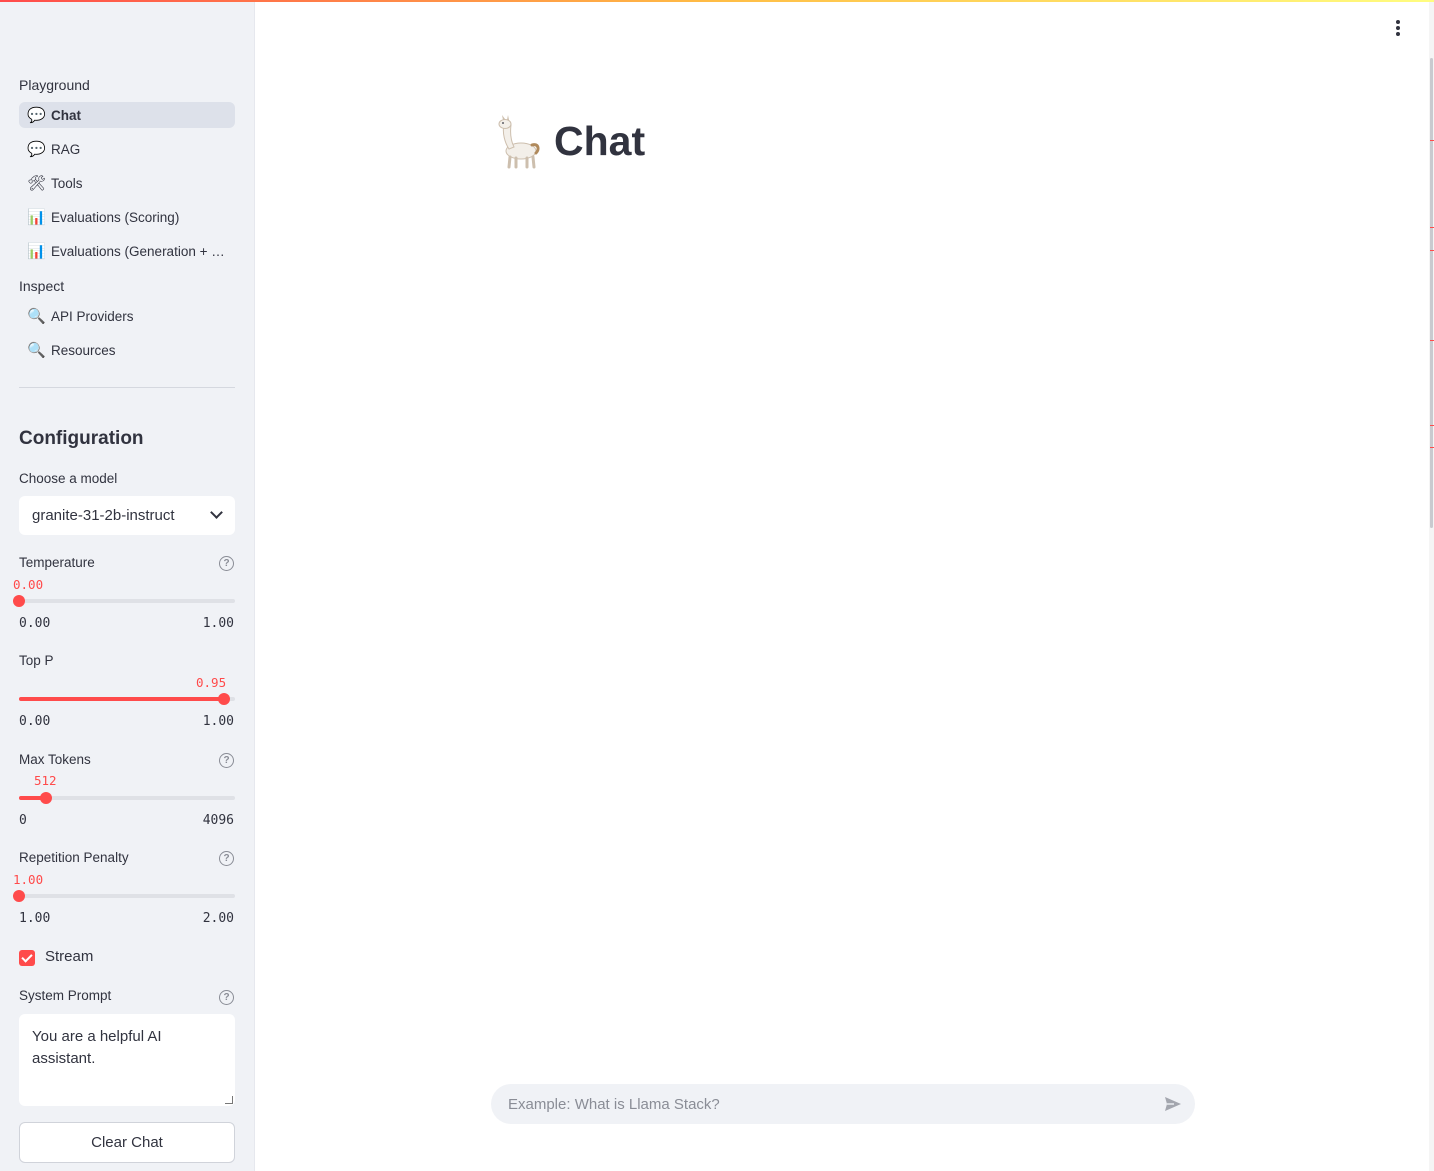 The height and width of the screenshot is (1171, 1434). I want to click on nav-item-label: Chat, so click(66, 115).